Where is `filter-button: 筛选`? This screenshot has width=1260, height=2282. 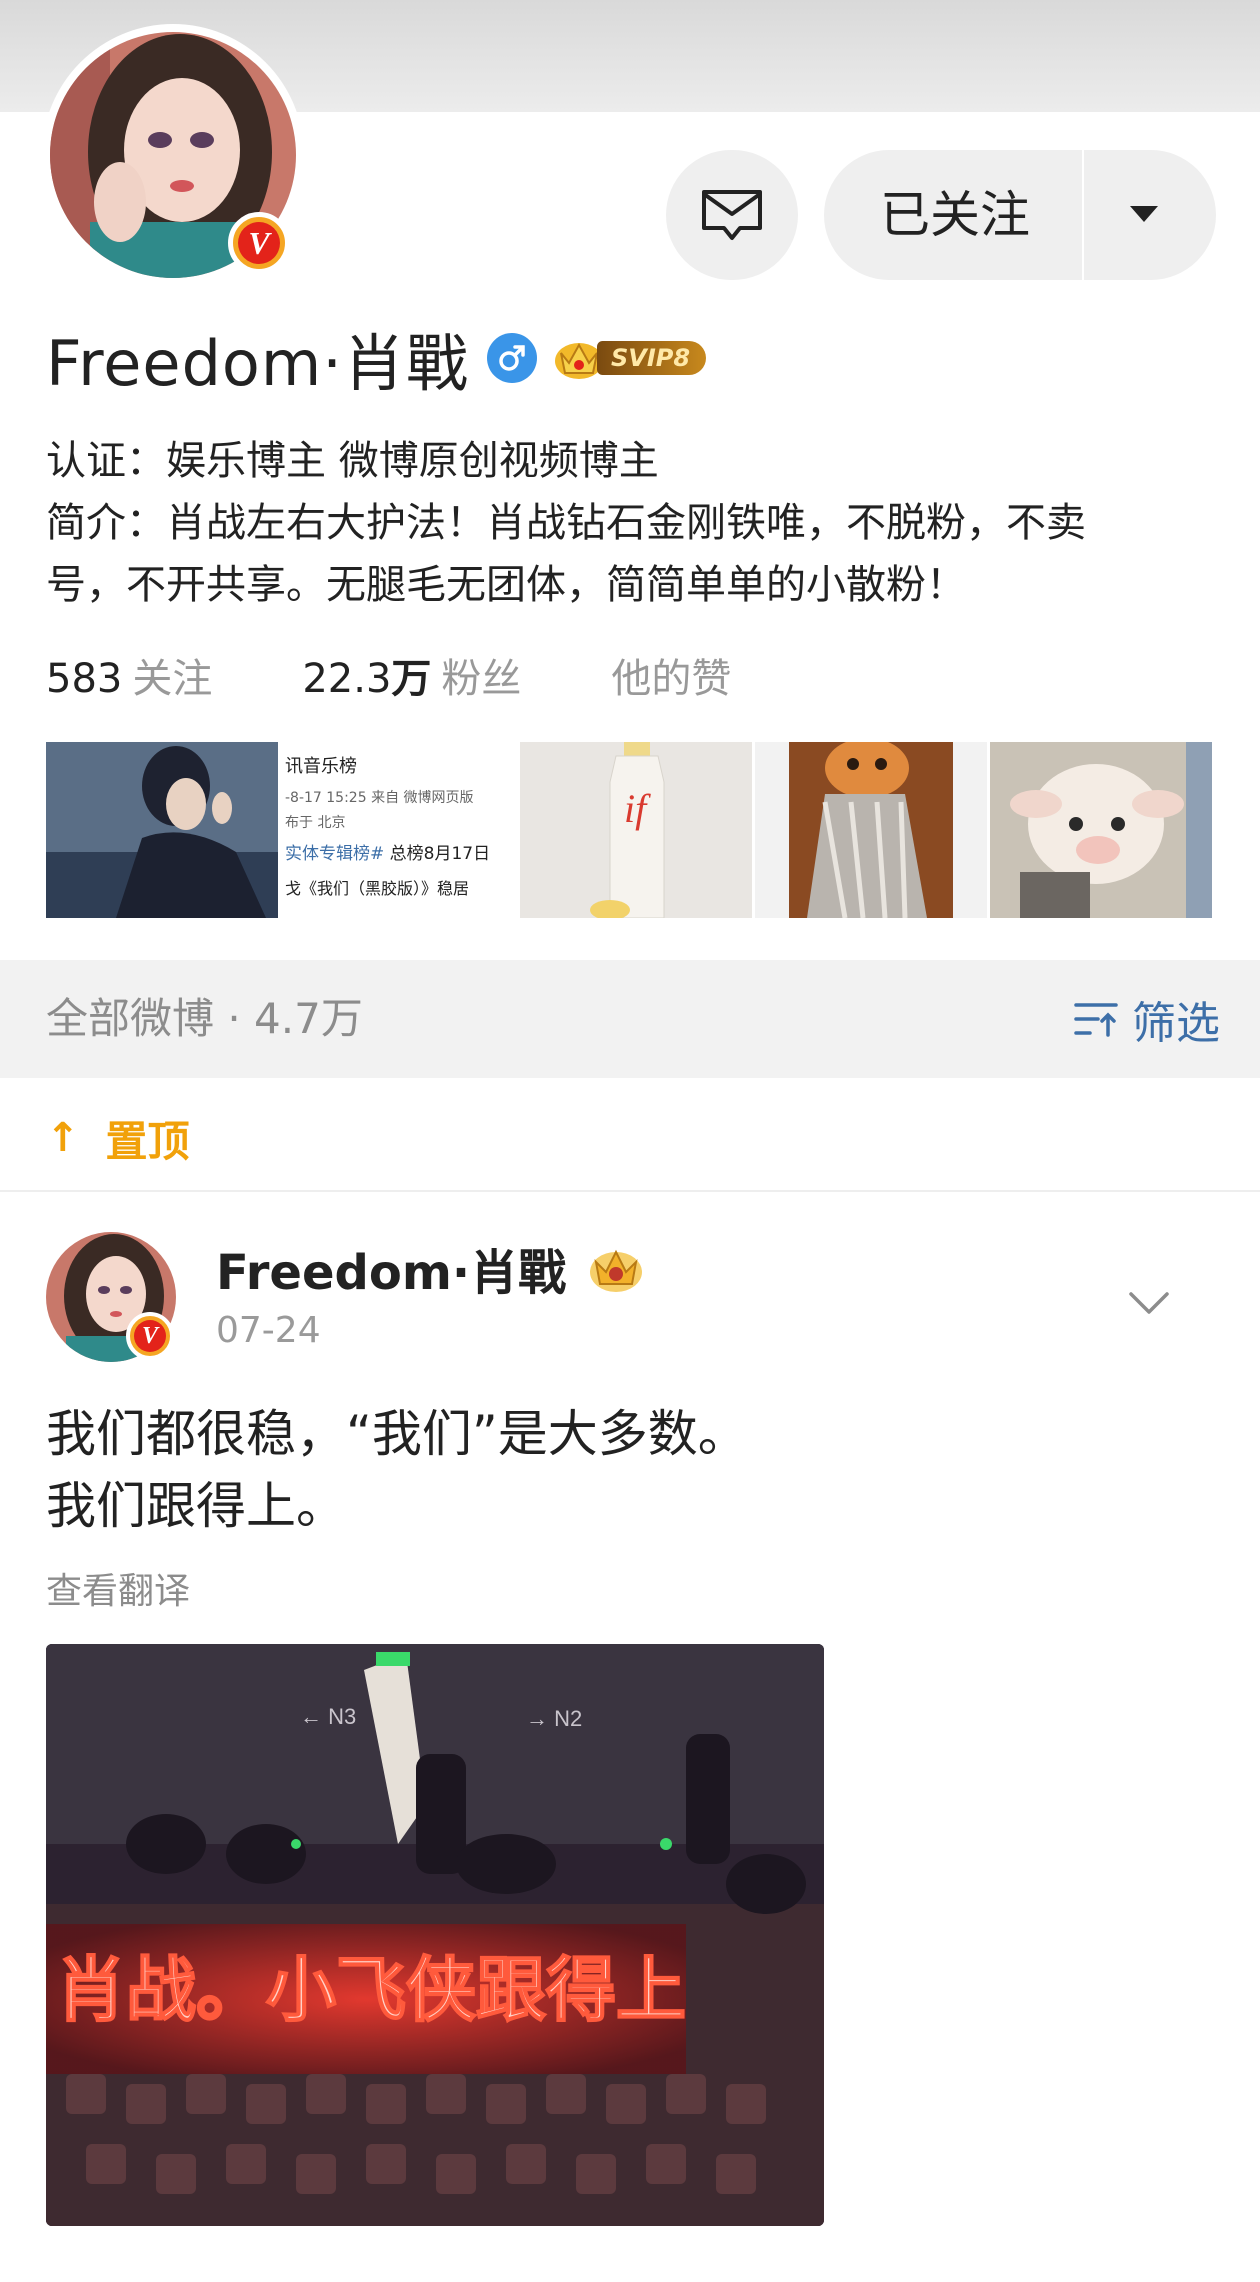 filter-button: 筛选 is located at coordinates (1146, 1019).